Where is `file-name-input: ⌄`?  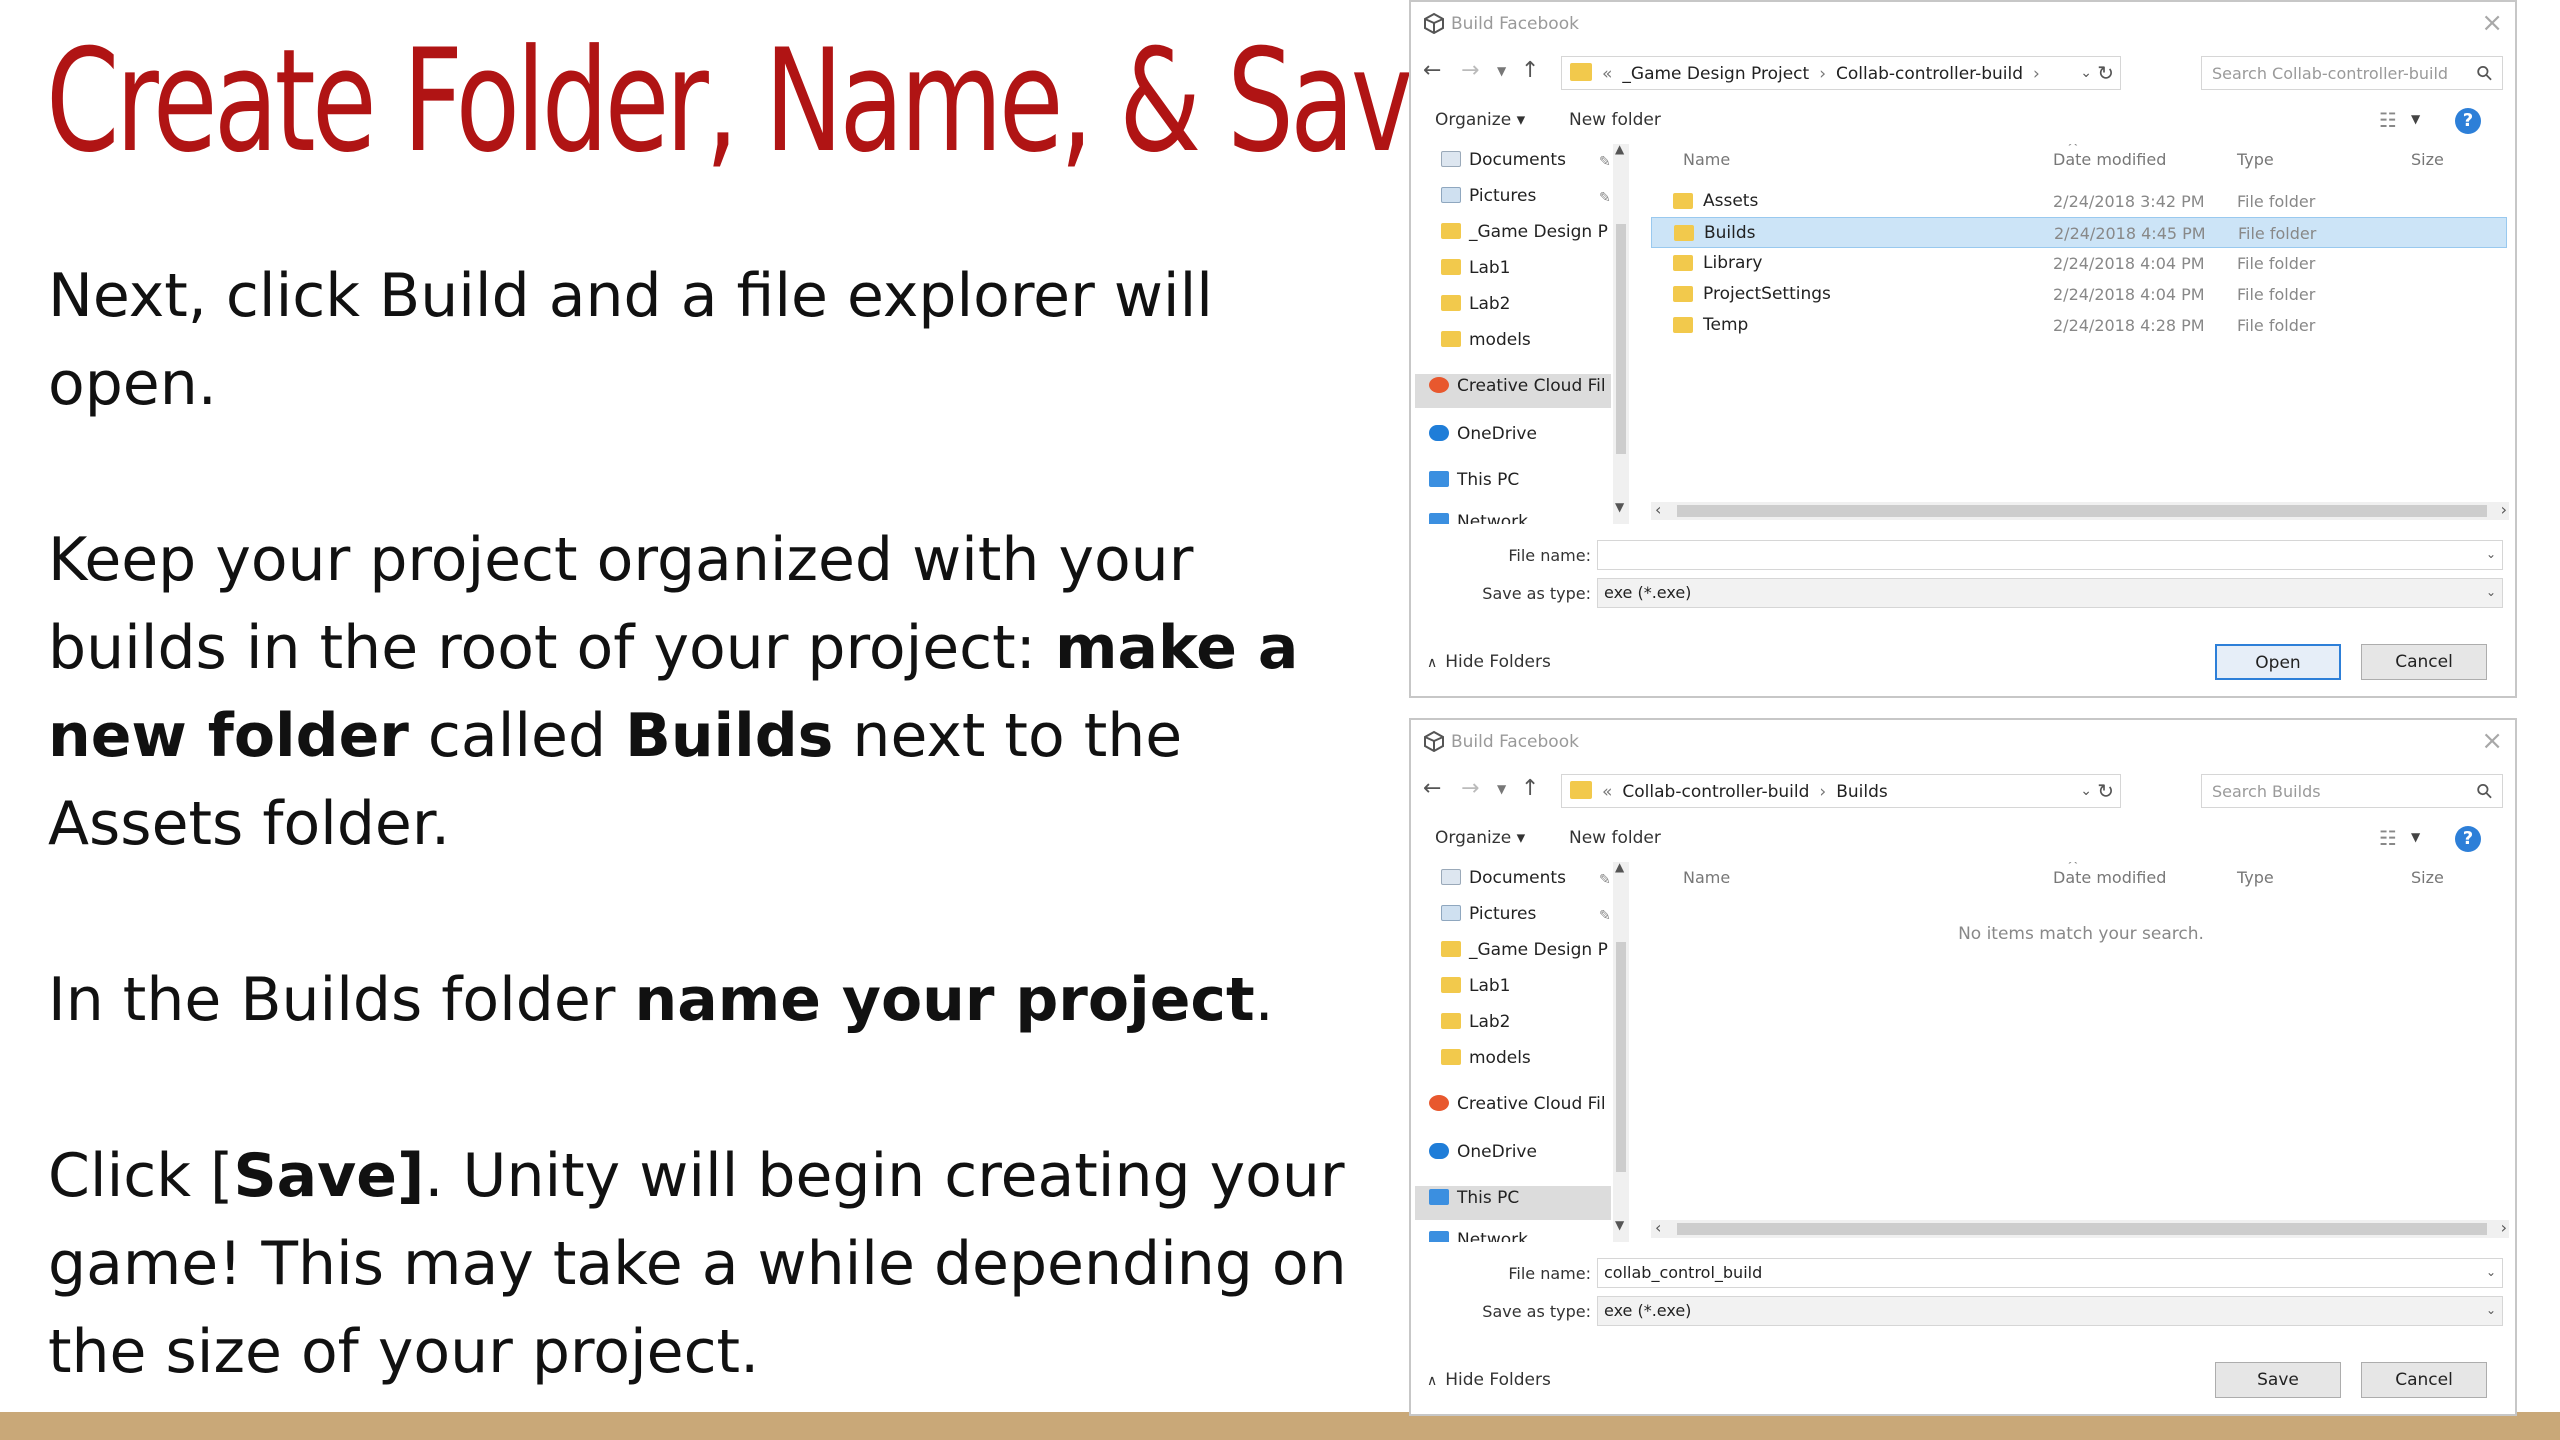
file-name-input: ⌄ is located at coordinates (2050, 555).